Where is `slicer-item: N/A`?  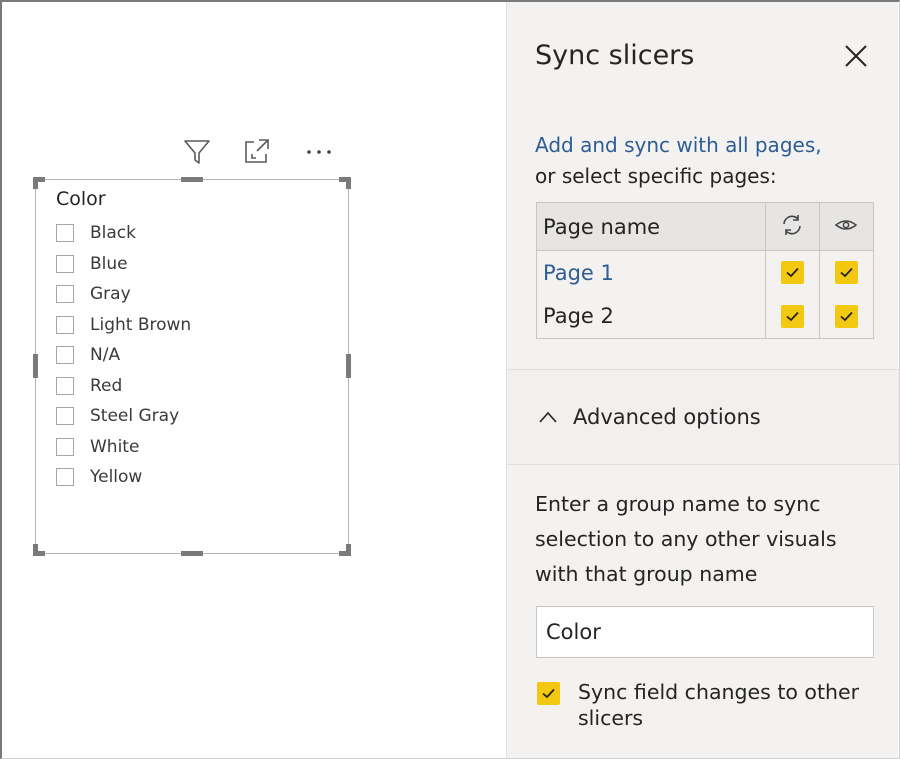 slicer-item: N/A is located at coordinates (123, 355).